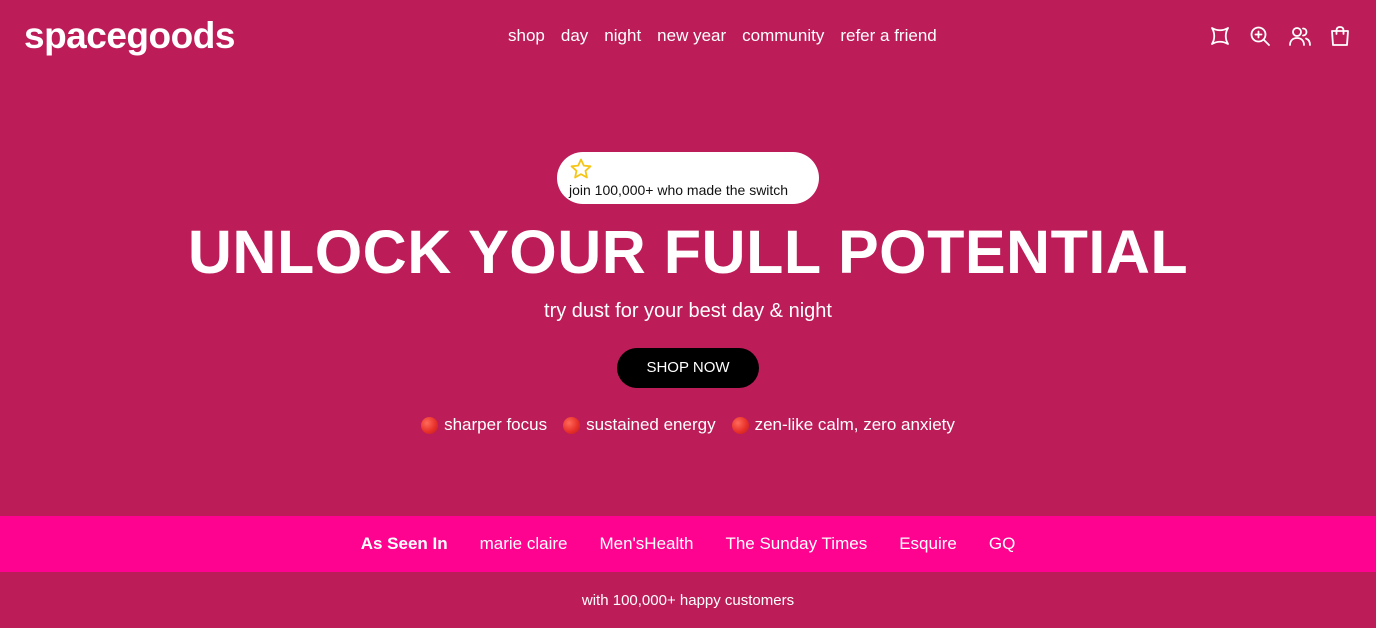  What do you see at coordinates (404, 543) in the screenshot?
I see `press-label: As Seen In` at bounding box center [404, 543].